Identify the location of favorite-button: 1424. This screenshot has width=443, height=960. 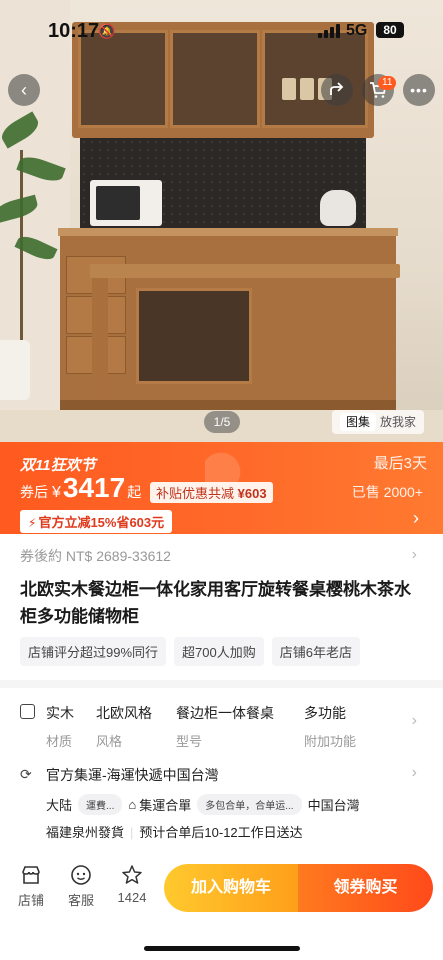
(132, 884).